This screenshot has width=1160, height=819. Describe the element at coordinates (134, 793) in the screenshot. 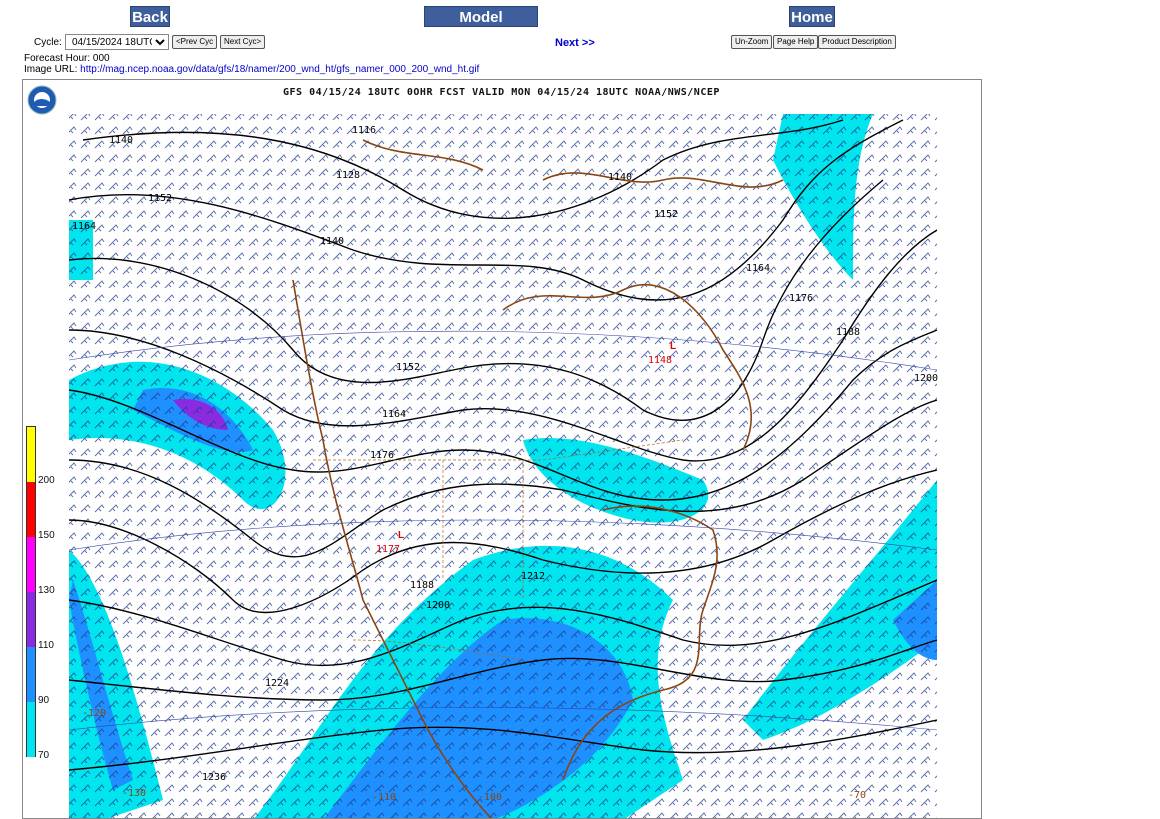

I see `longitude-label: -130` at that location.